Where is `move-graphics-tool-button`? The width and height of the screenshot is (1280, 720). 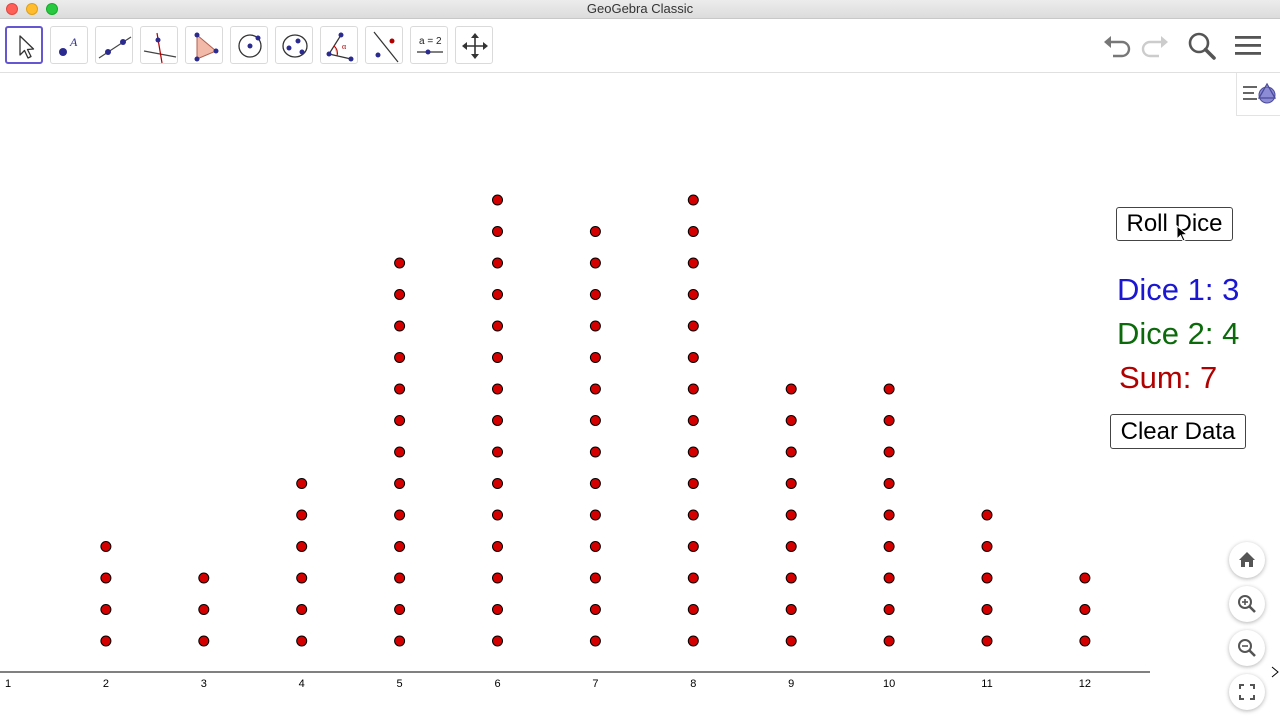
move-graphics-tool-button is located at coordinates (474, 45).